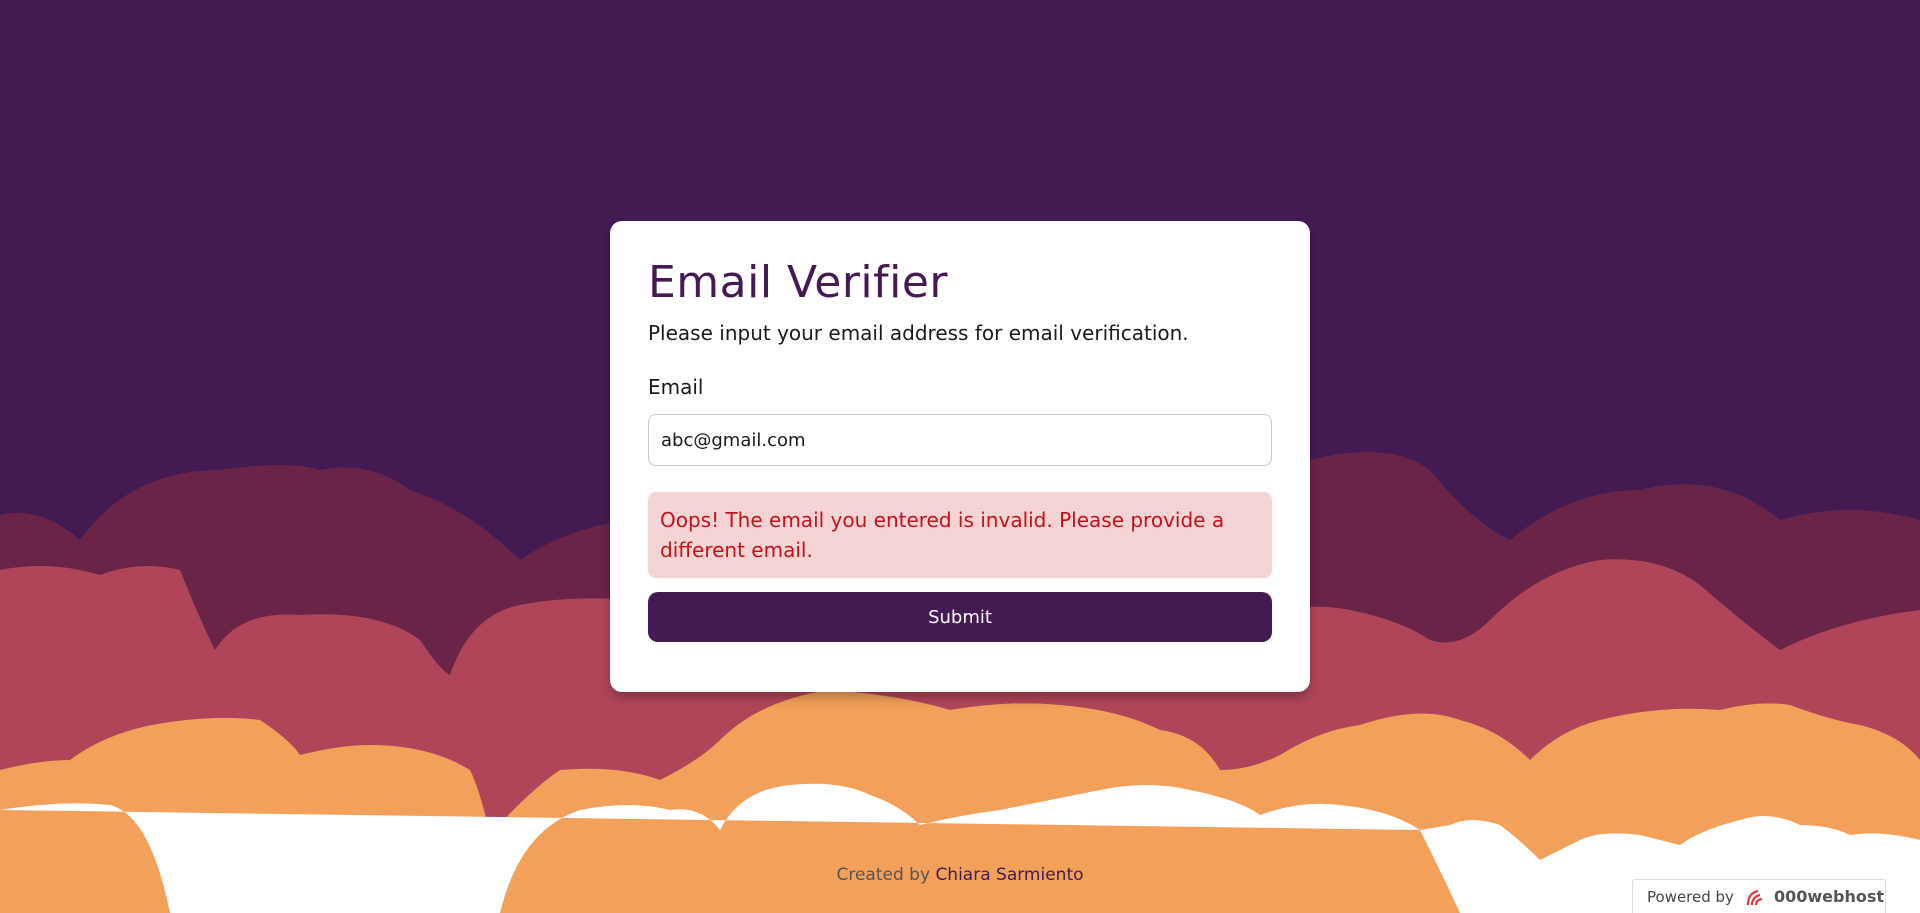 This screenshot has width=1920, height=913. Describe the element at coordinates (960, 440) in the screenshot. I see `email-input` at that location.